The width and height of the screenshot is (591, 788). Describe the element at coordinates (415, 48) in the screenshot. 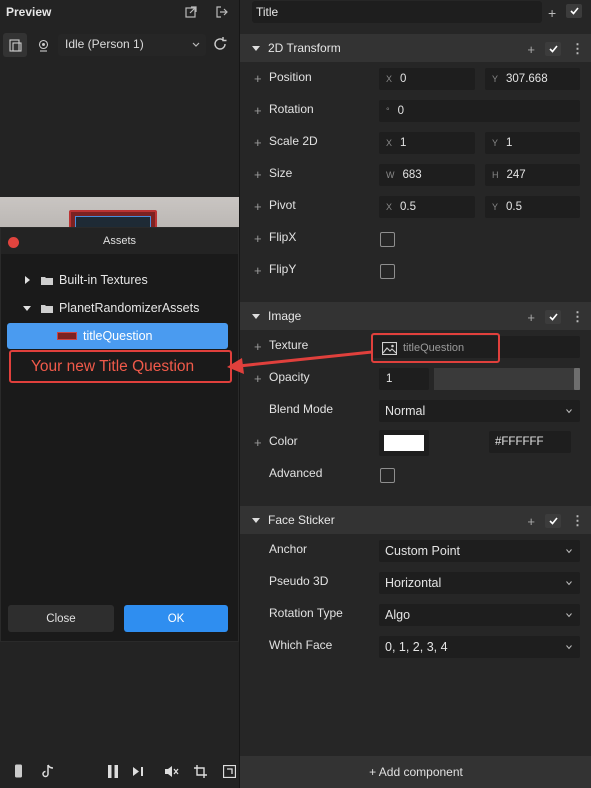

I see `section-2d-transform: 2D Transform + ⋮` at that location.